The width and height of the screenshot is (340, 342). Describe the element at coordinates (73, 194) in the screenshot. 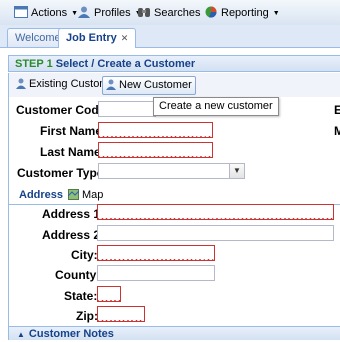

I see `map-icon` at that location.